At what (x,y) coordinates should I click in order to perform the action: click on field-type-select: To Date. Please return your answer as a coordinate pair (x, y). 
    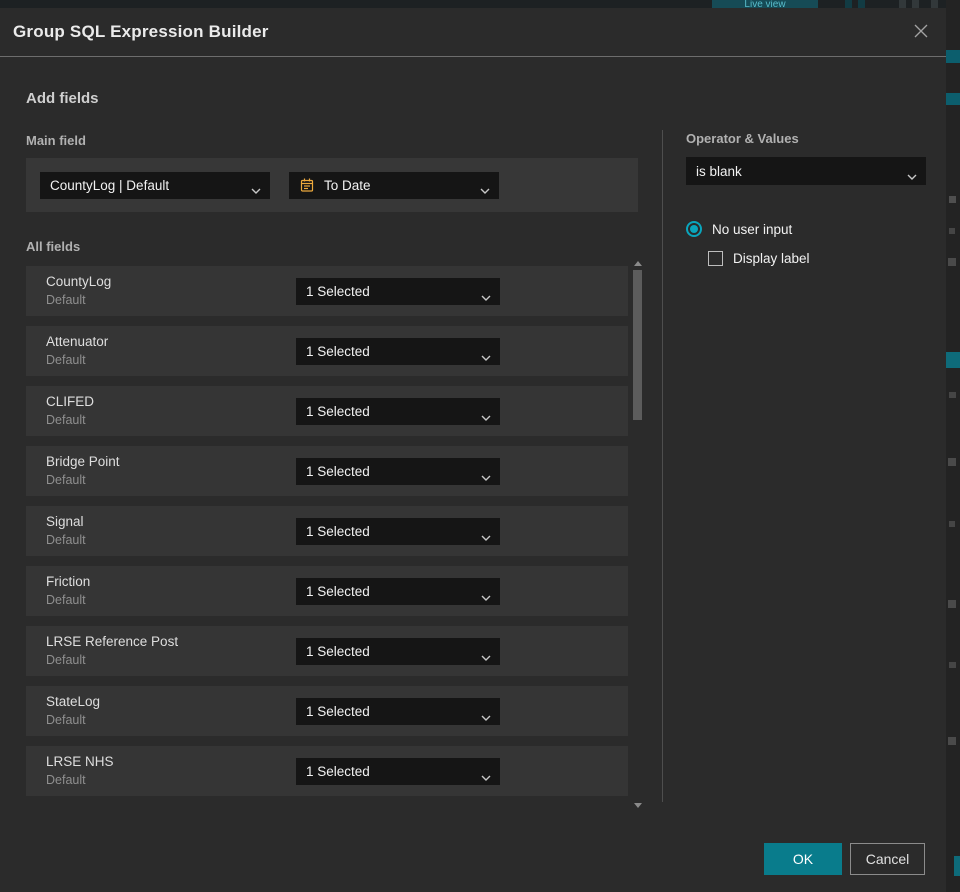
    Looking at the image, I should click on (394, 185).